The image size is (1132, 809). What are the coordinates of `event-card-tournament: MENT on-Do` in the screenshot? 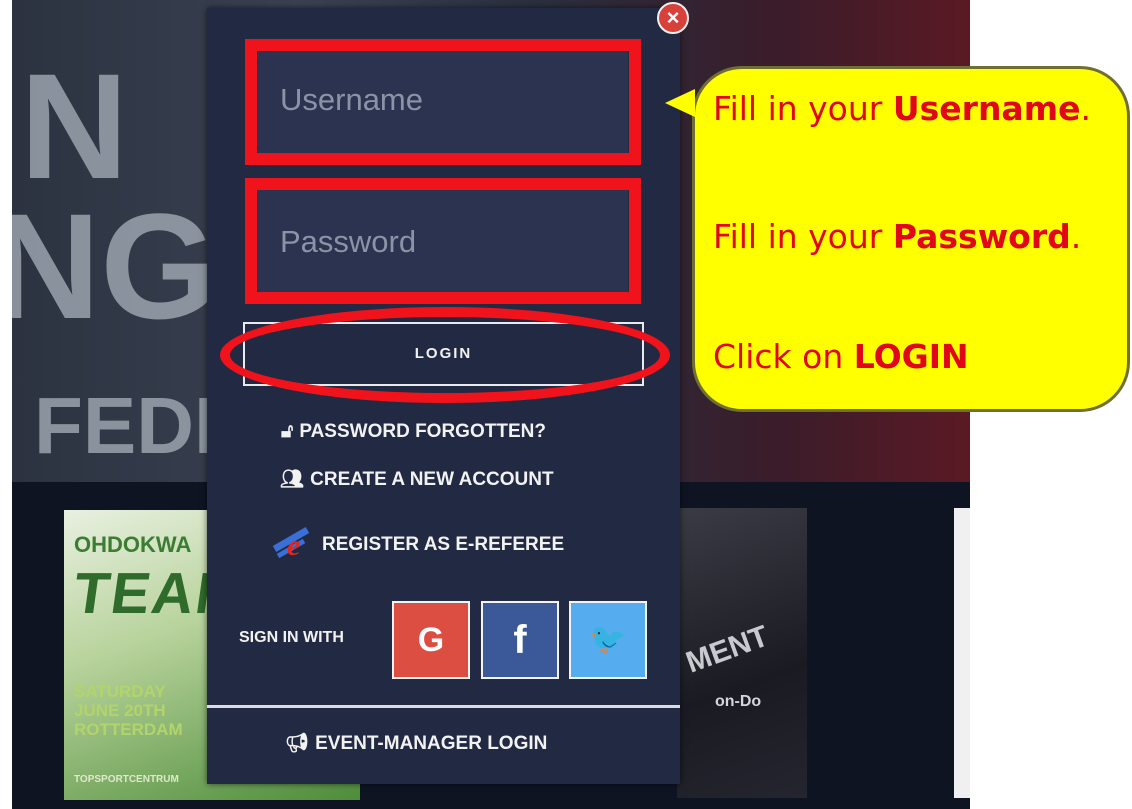 It's located at (742, 653).